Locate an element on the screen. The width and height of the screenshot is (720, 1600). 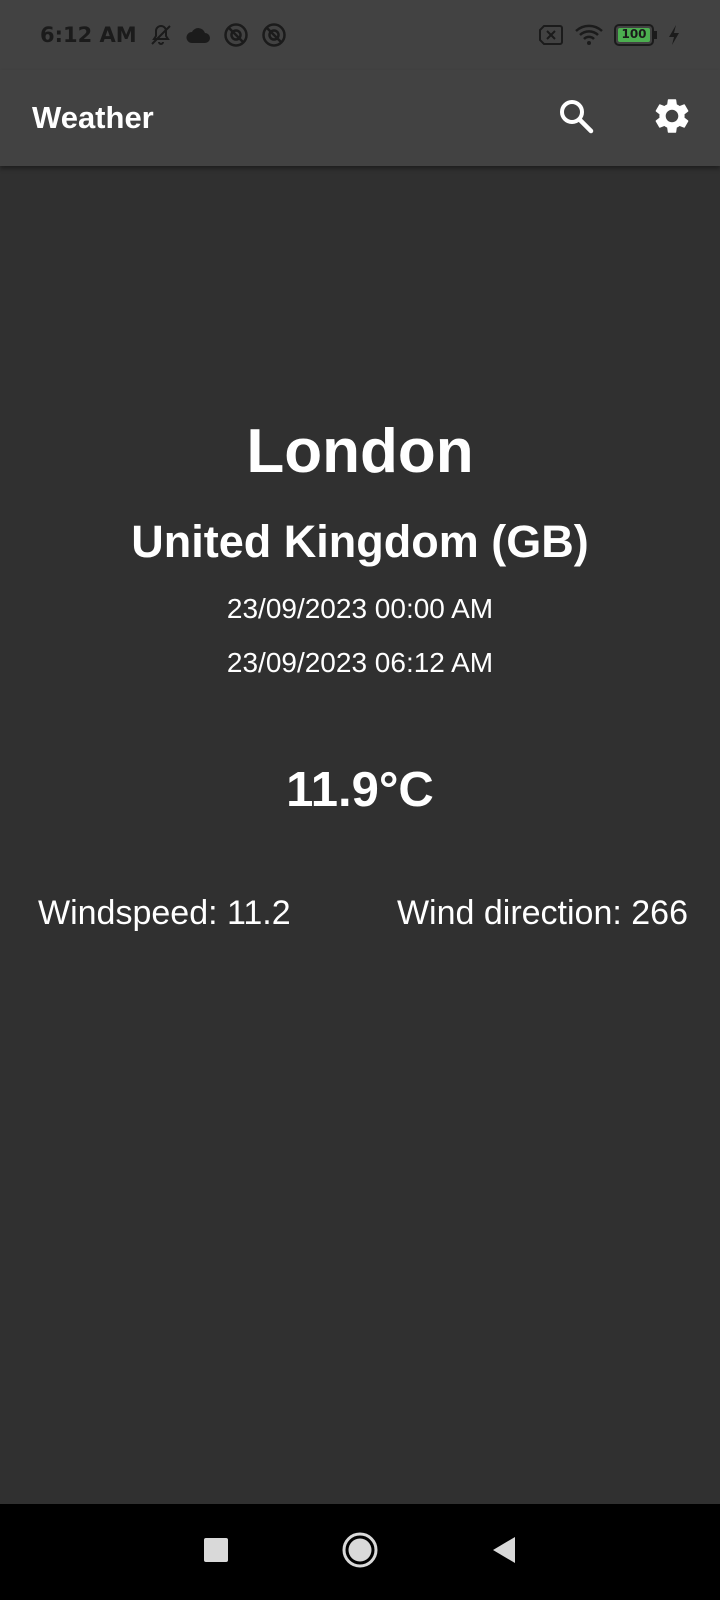
temperature: 11.9°C is located at coordinates (360, 790).